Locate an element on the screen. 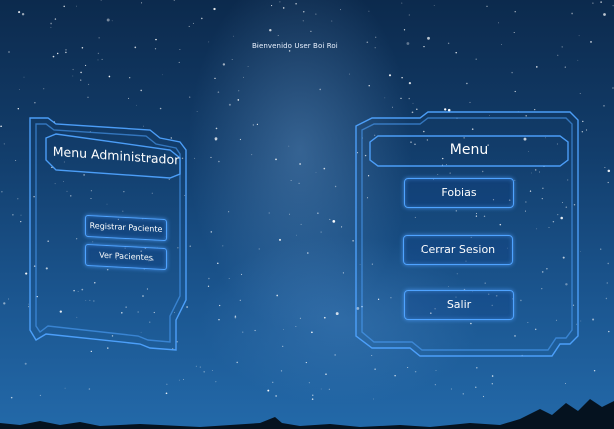 Image resolution: width=614 pixels, height=429 pixels. view-patients-button: Ver Pacientes is located at coordinates (126, 257).